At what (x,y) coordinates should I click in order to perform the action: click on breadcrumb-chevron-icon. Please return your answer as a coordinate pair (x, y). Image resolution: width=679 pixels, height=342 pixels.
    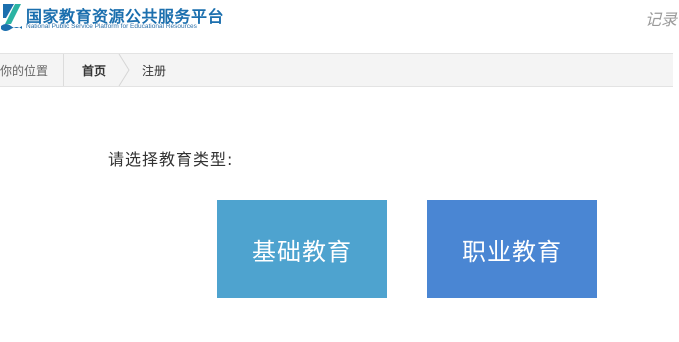
    Looking at the image, I should click on (124, 70).